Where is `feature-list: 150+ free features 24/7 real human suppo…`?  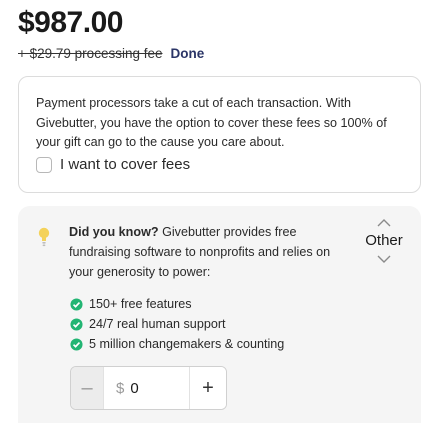 feature-list: 150+ free features 24/7 real human suppo… is located at coordinates (177, 324).